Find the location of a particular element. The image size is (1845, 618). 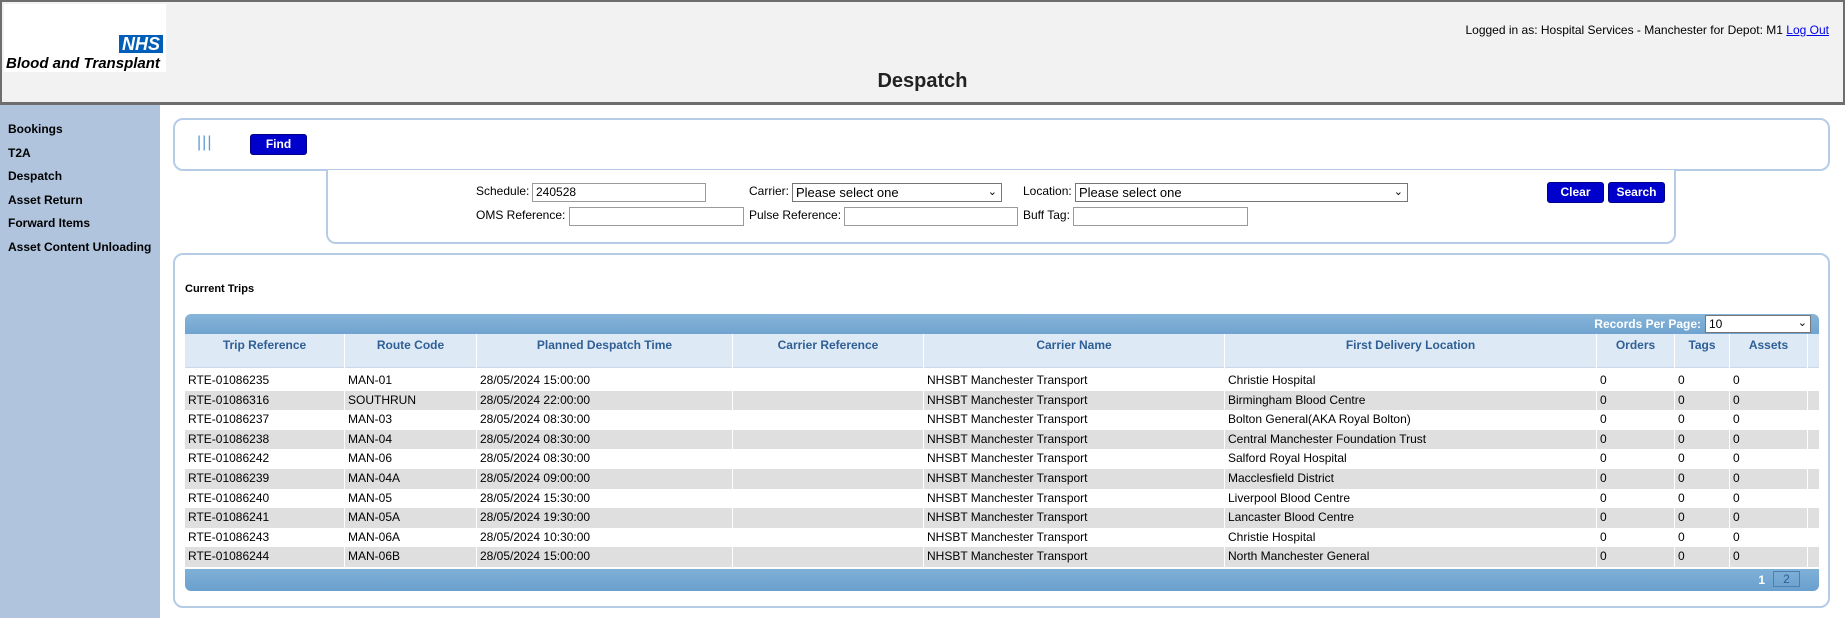

schedule-label: Schedule: is located at coordinates (503, 191).